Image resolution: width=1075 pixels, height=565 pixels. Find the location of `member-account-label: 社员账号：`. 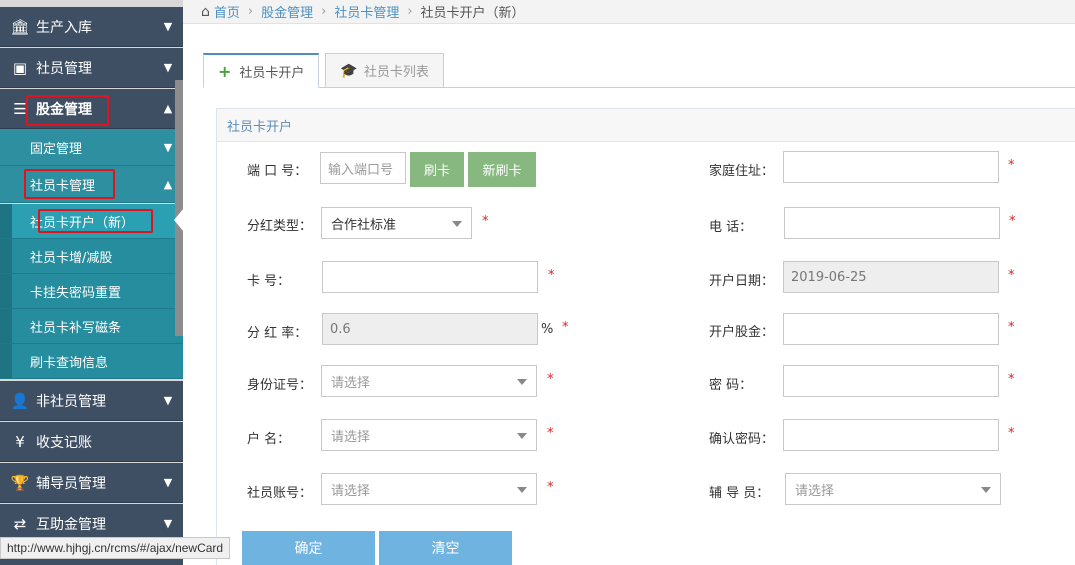

member-account-label: 社员账号： is located at coordinates (280, 493).